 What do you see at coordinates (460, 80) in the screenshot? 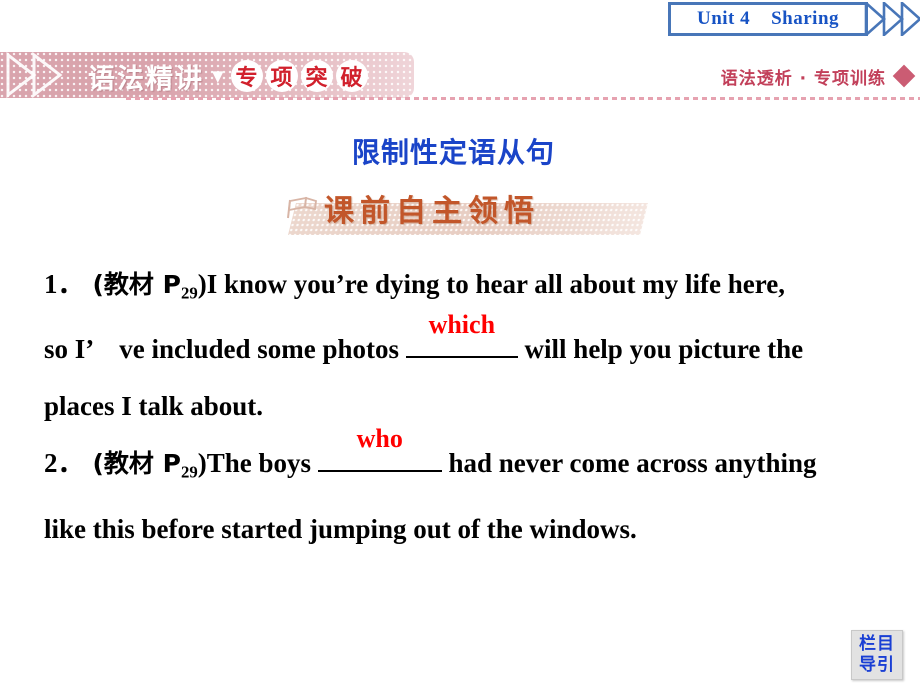
I see `section-banner: 语法精讲 ▼ 专 项 突 破 语法透析 · 专项训练` at bounding box center [460, 80].